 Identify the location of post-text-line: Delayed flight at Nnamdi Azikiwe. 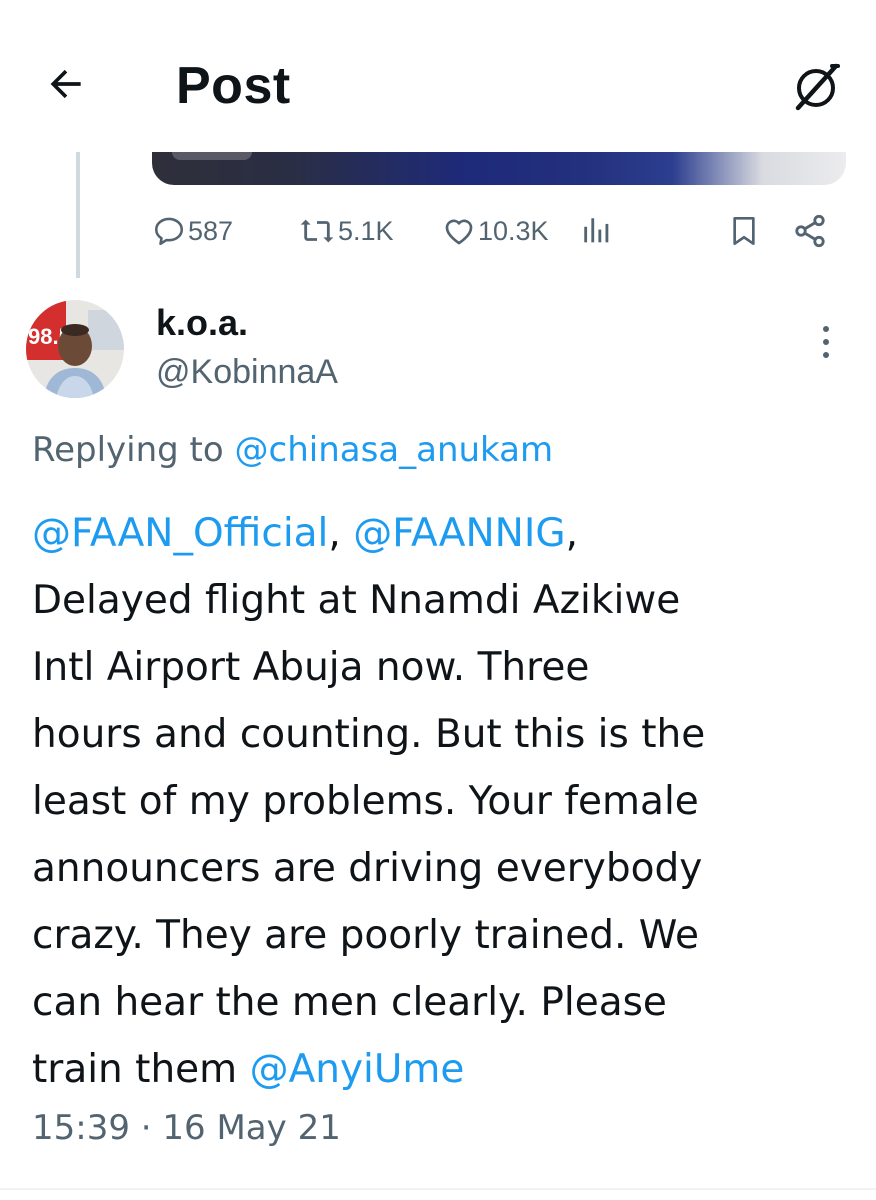
(356, 600).